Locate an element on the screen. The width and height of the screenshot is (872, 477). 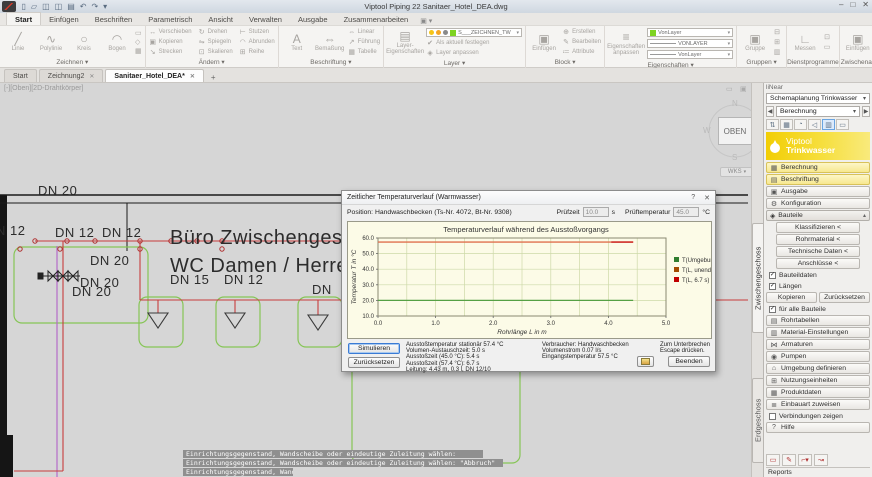
sidebar-button-pumpen: ◉ Pumpen is located at coordinates (818, 356).